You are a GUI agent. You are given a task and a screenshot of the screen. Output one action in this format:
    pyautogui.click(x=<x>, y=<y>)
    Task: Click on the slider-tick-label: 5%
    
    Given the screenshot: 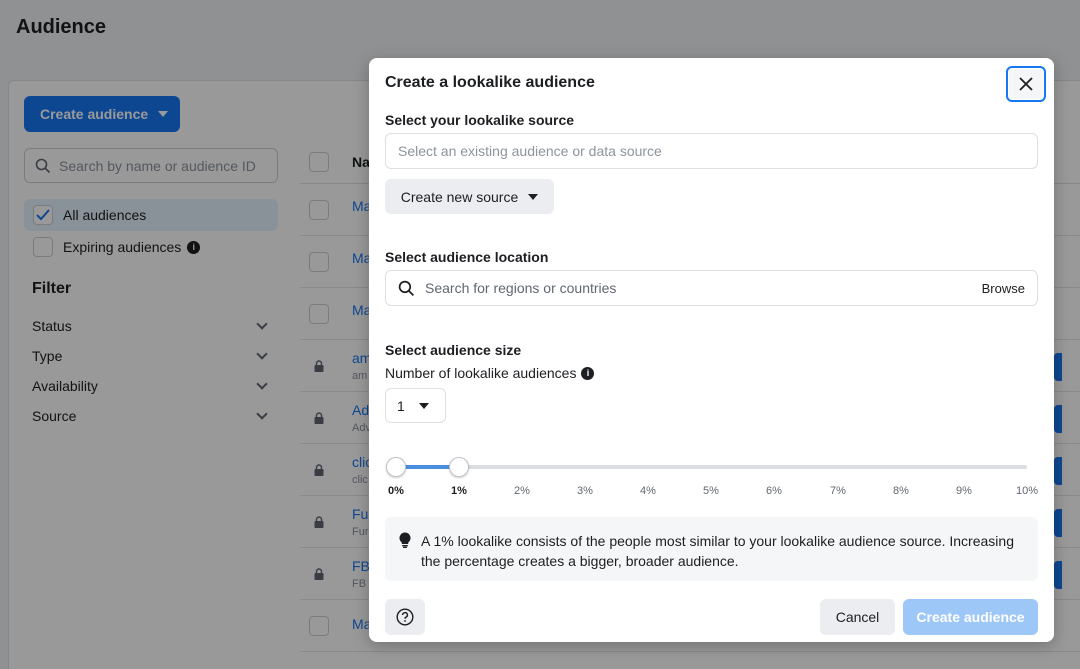 What is the action you would take?
    pyautogui.click(x=711, y=491)
    